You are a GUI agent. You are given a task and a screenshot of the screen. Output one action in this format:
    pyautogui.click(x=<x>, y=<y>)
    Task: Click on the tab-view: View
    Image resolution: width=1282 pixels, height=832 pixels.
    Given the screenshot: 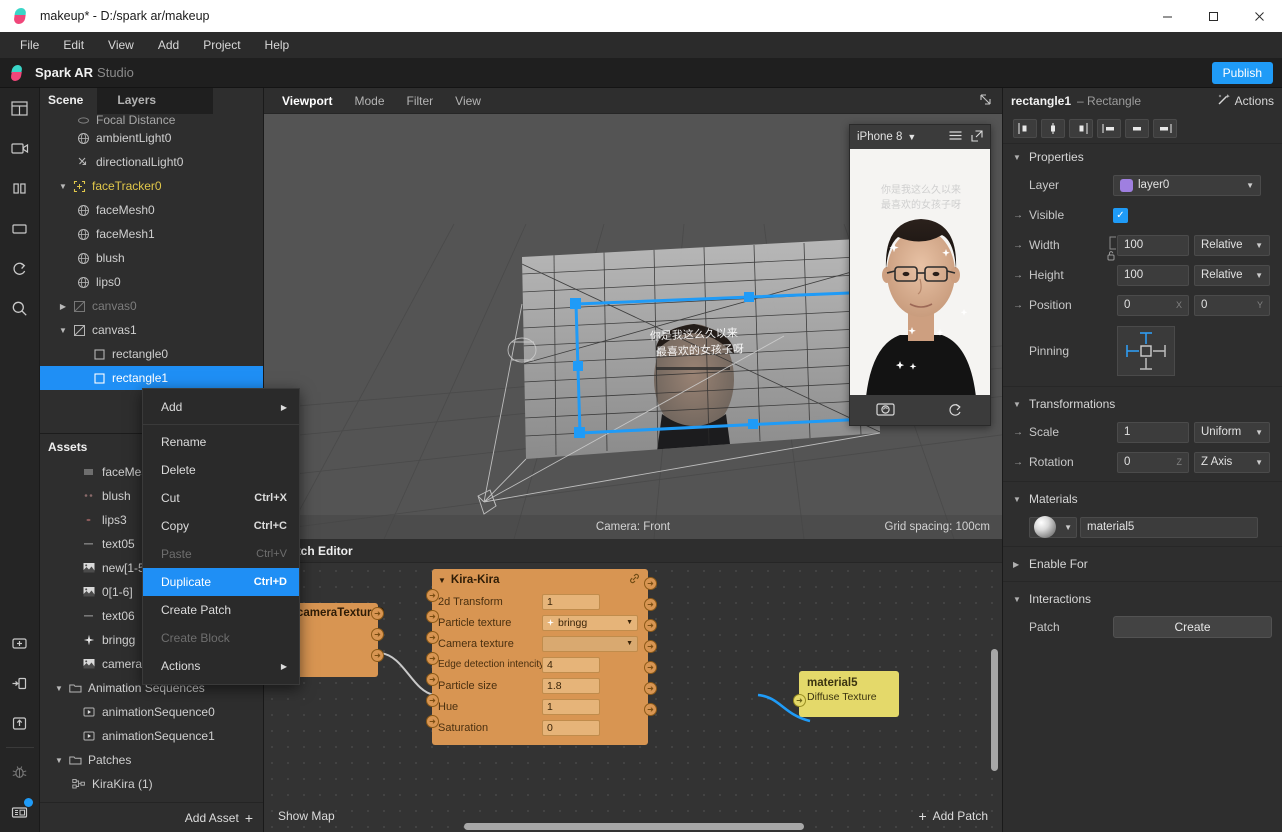 What is the action you would take?
    pyautogui.click(x=468, y=101)
    